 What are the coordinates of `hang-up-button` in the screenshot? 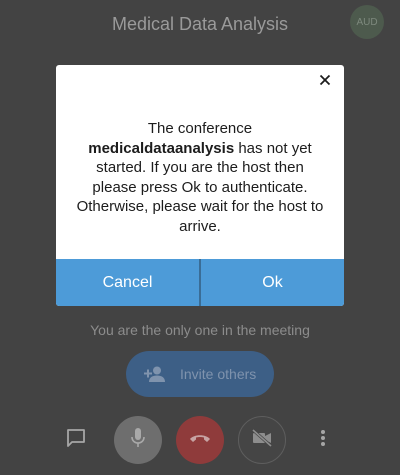 It's located at (200, 440).